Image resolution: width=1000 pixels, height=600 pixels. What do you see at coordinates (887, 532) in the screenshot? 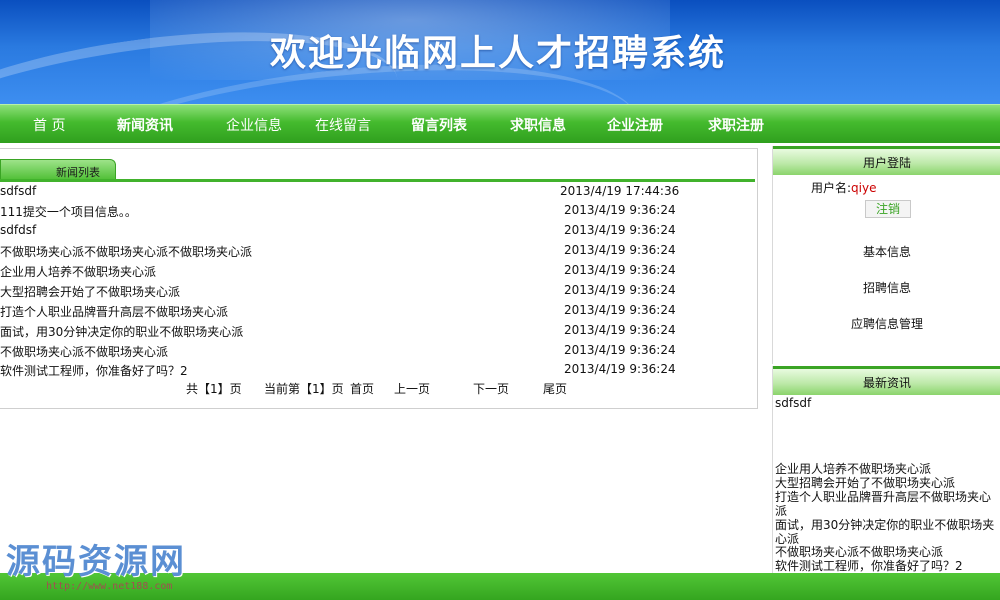
I see `latest-news-item: 面试，用30分钟决定你的职业不做职场夹心派` at bounding box center [887, 532].